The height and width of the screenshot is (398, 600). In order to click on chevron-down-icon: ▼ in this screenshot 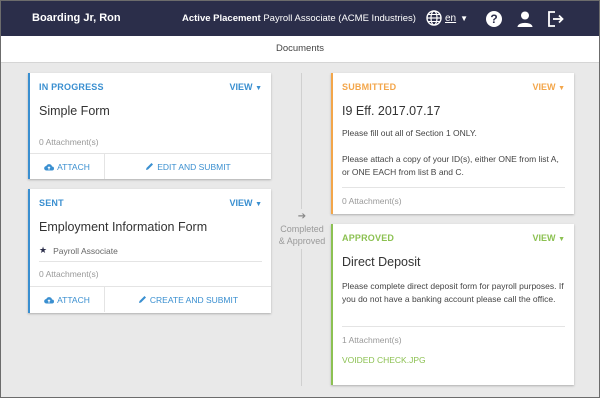, I will do `click(464, 18)`.